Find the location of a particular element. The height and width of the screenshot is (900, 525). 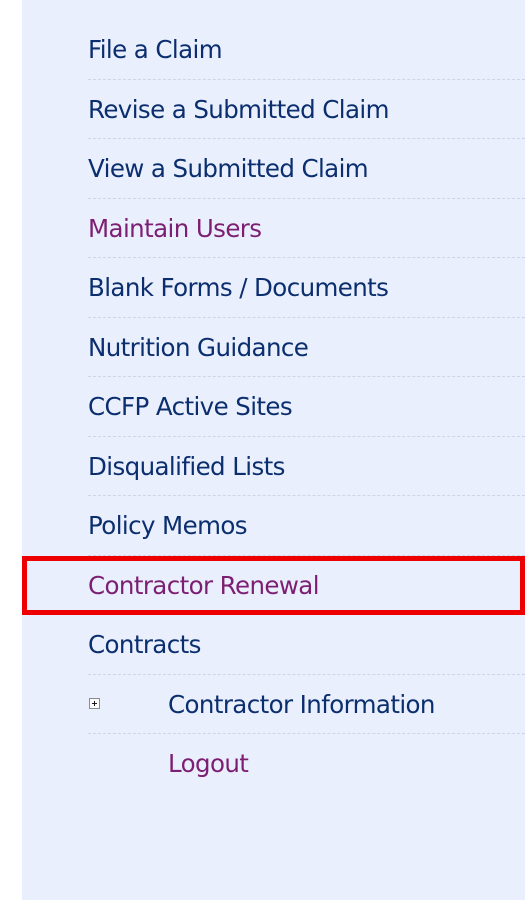

menu-item-revise-a-submitted-claim: Revise a Submitted Claim is located at coordinates (273, 110).